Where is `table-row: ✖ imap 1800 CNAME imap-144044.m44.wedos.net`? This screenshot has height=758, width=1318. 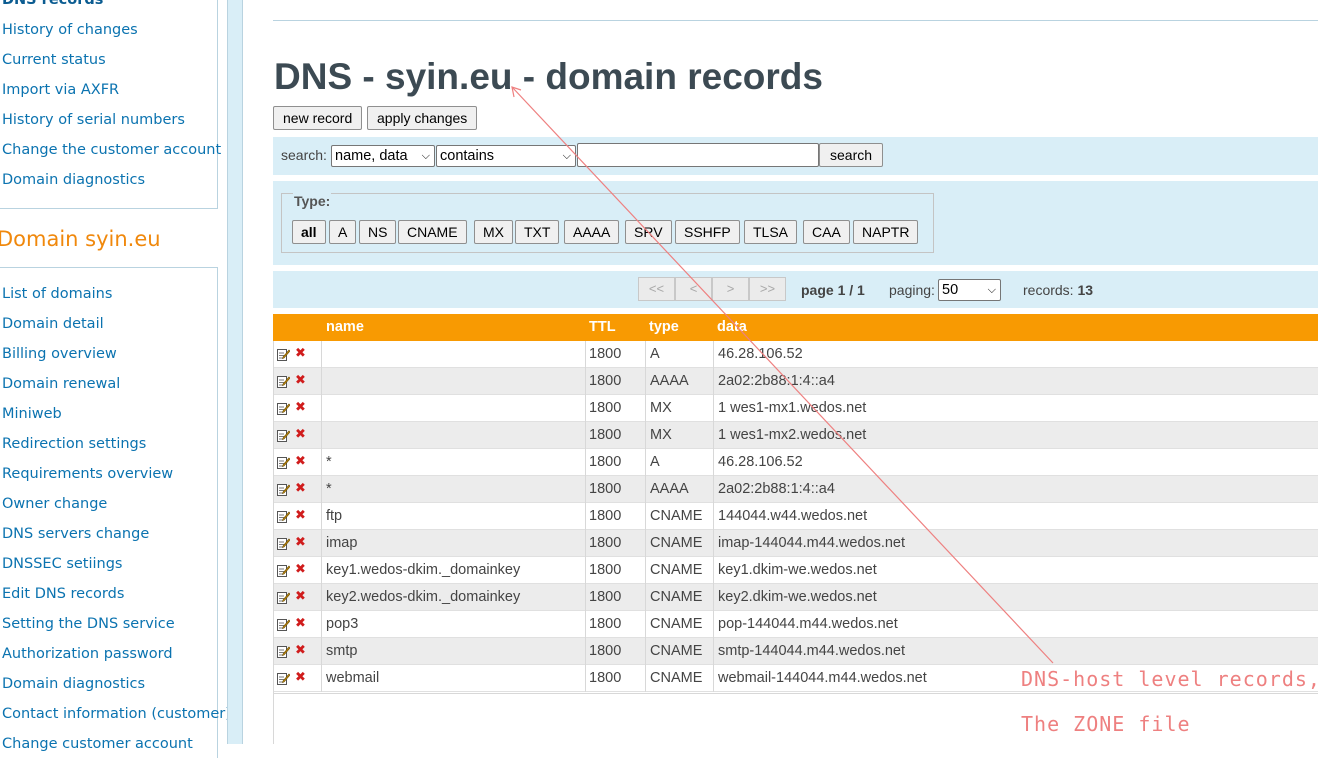 table-row: ✖ imap 1800 CNAME imap-144044.m44.wedos.net is located at coordinates (795, 543).